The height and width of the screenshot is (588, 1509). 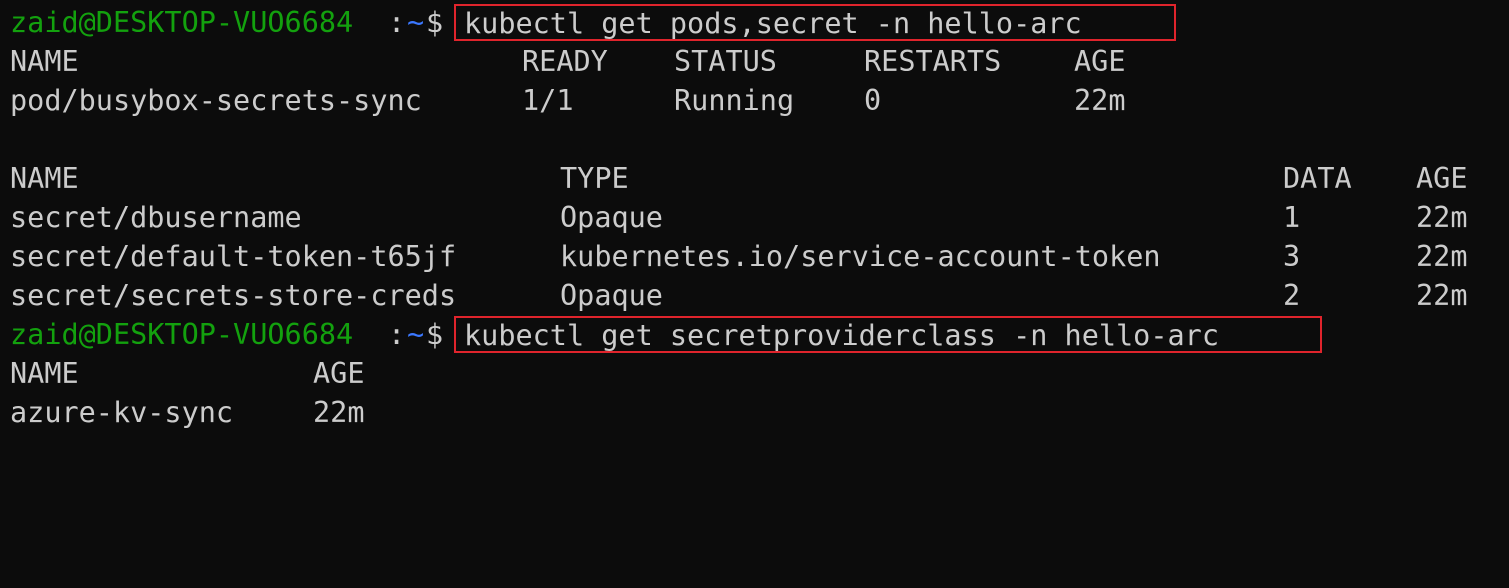 I want to click on table-cell: 0, so click(x=873, y=100).